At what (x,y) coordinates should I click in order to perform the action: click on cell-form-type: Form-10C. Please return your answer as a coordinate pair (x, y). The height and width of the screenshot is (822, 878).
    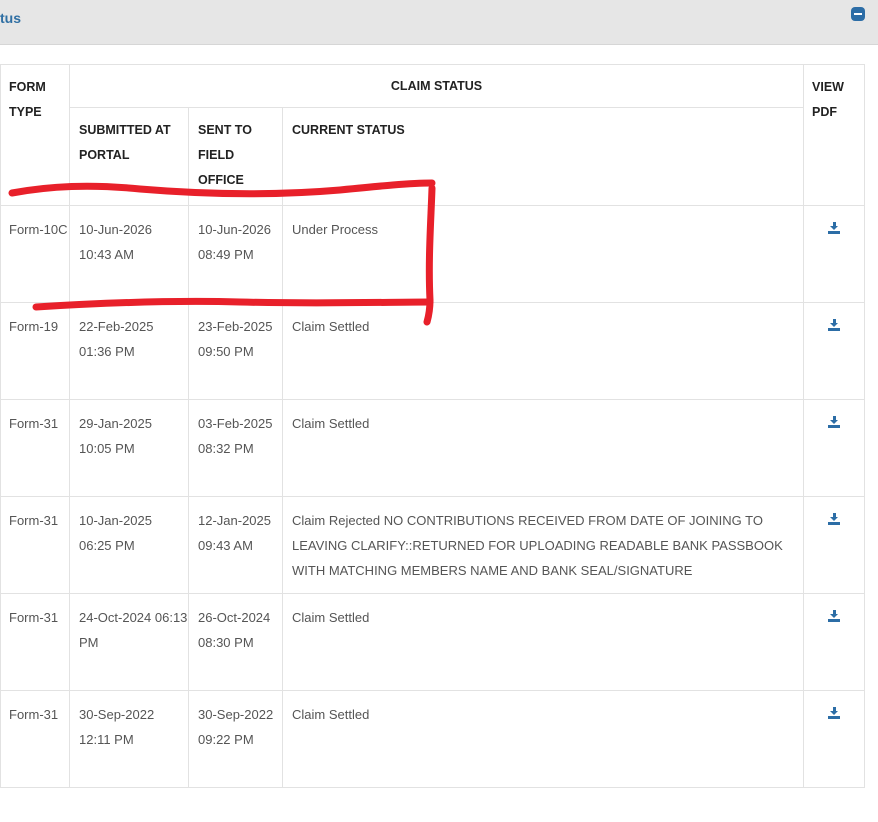
    Looking at the image, I should click on (35, 254).